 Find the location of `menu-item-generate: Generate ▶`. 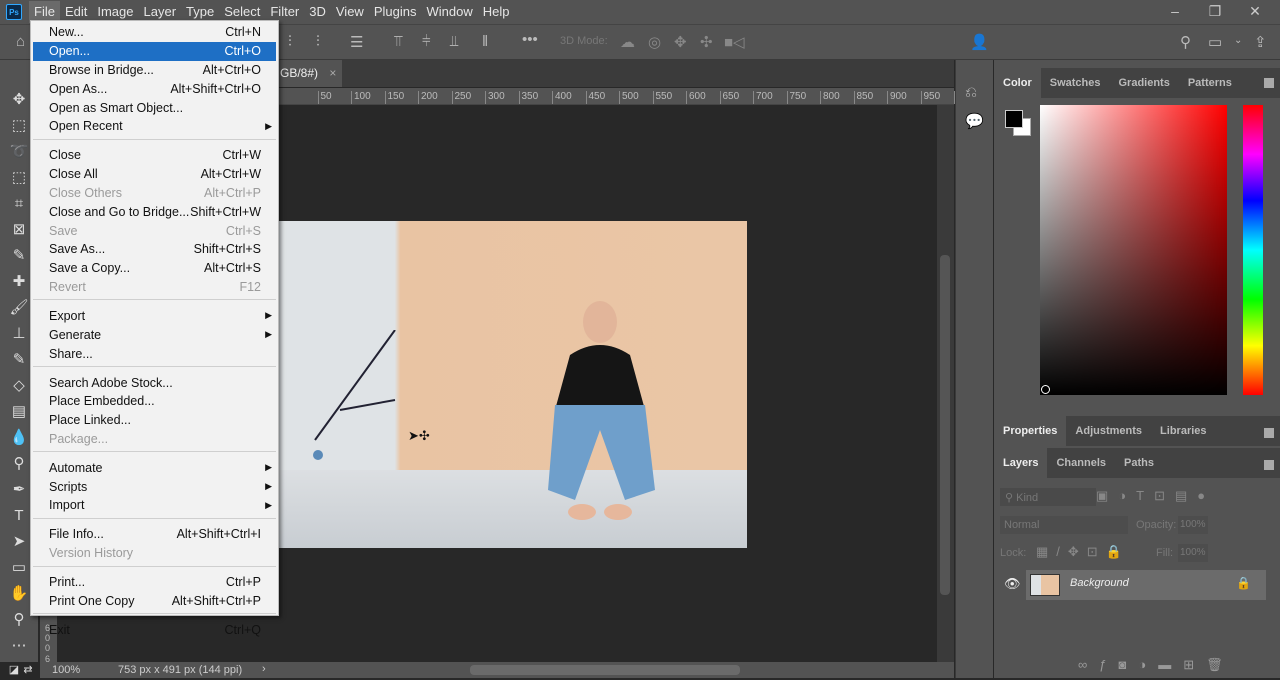

menu-item-generate: Generate ▶ is located at coordinates (154, 334).